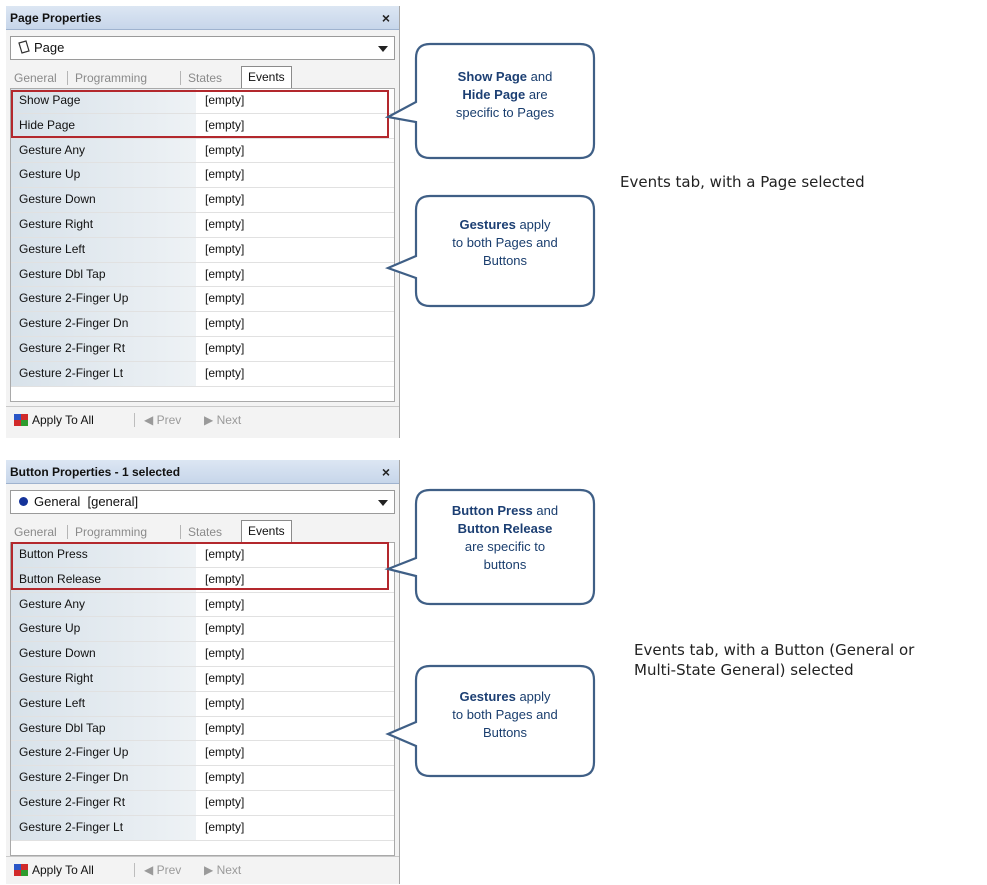 The width and height of the screenshot is (987, 885). Describe the element at coordinates (202, 580) in the screenshot. I see `event-row: Button Release [empty]` at that location.